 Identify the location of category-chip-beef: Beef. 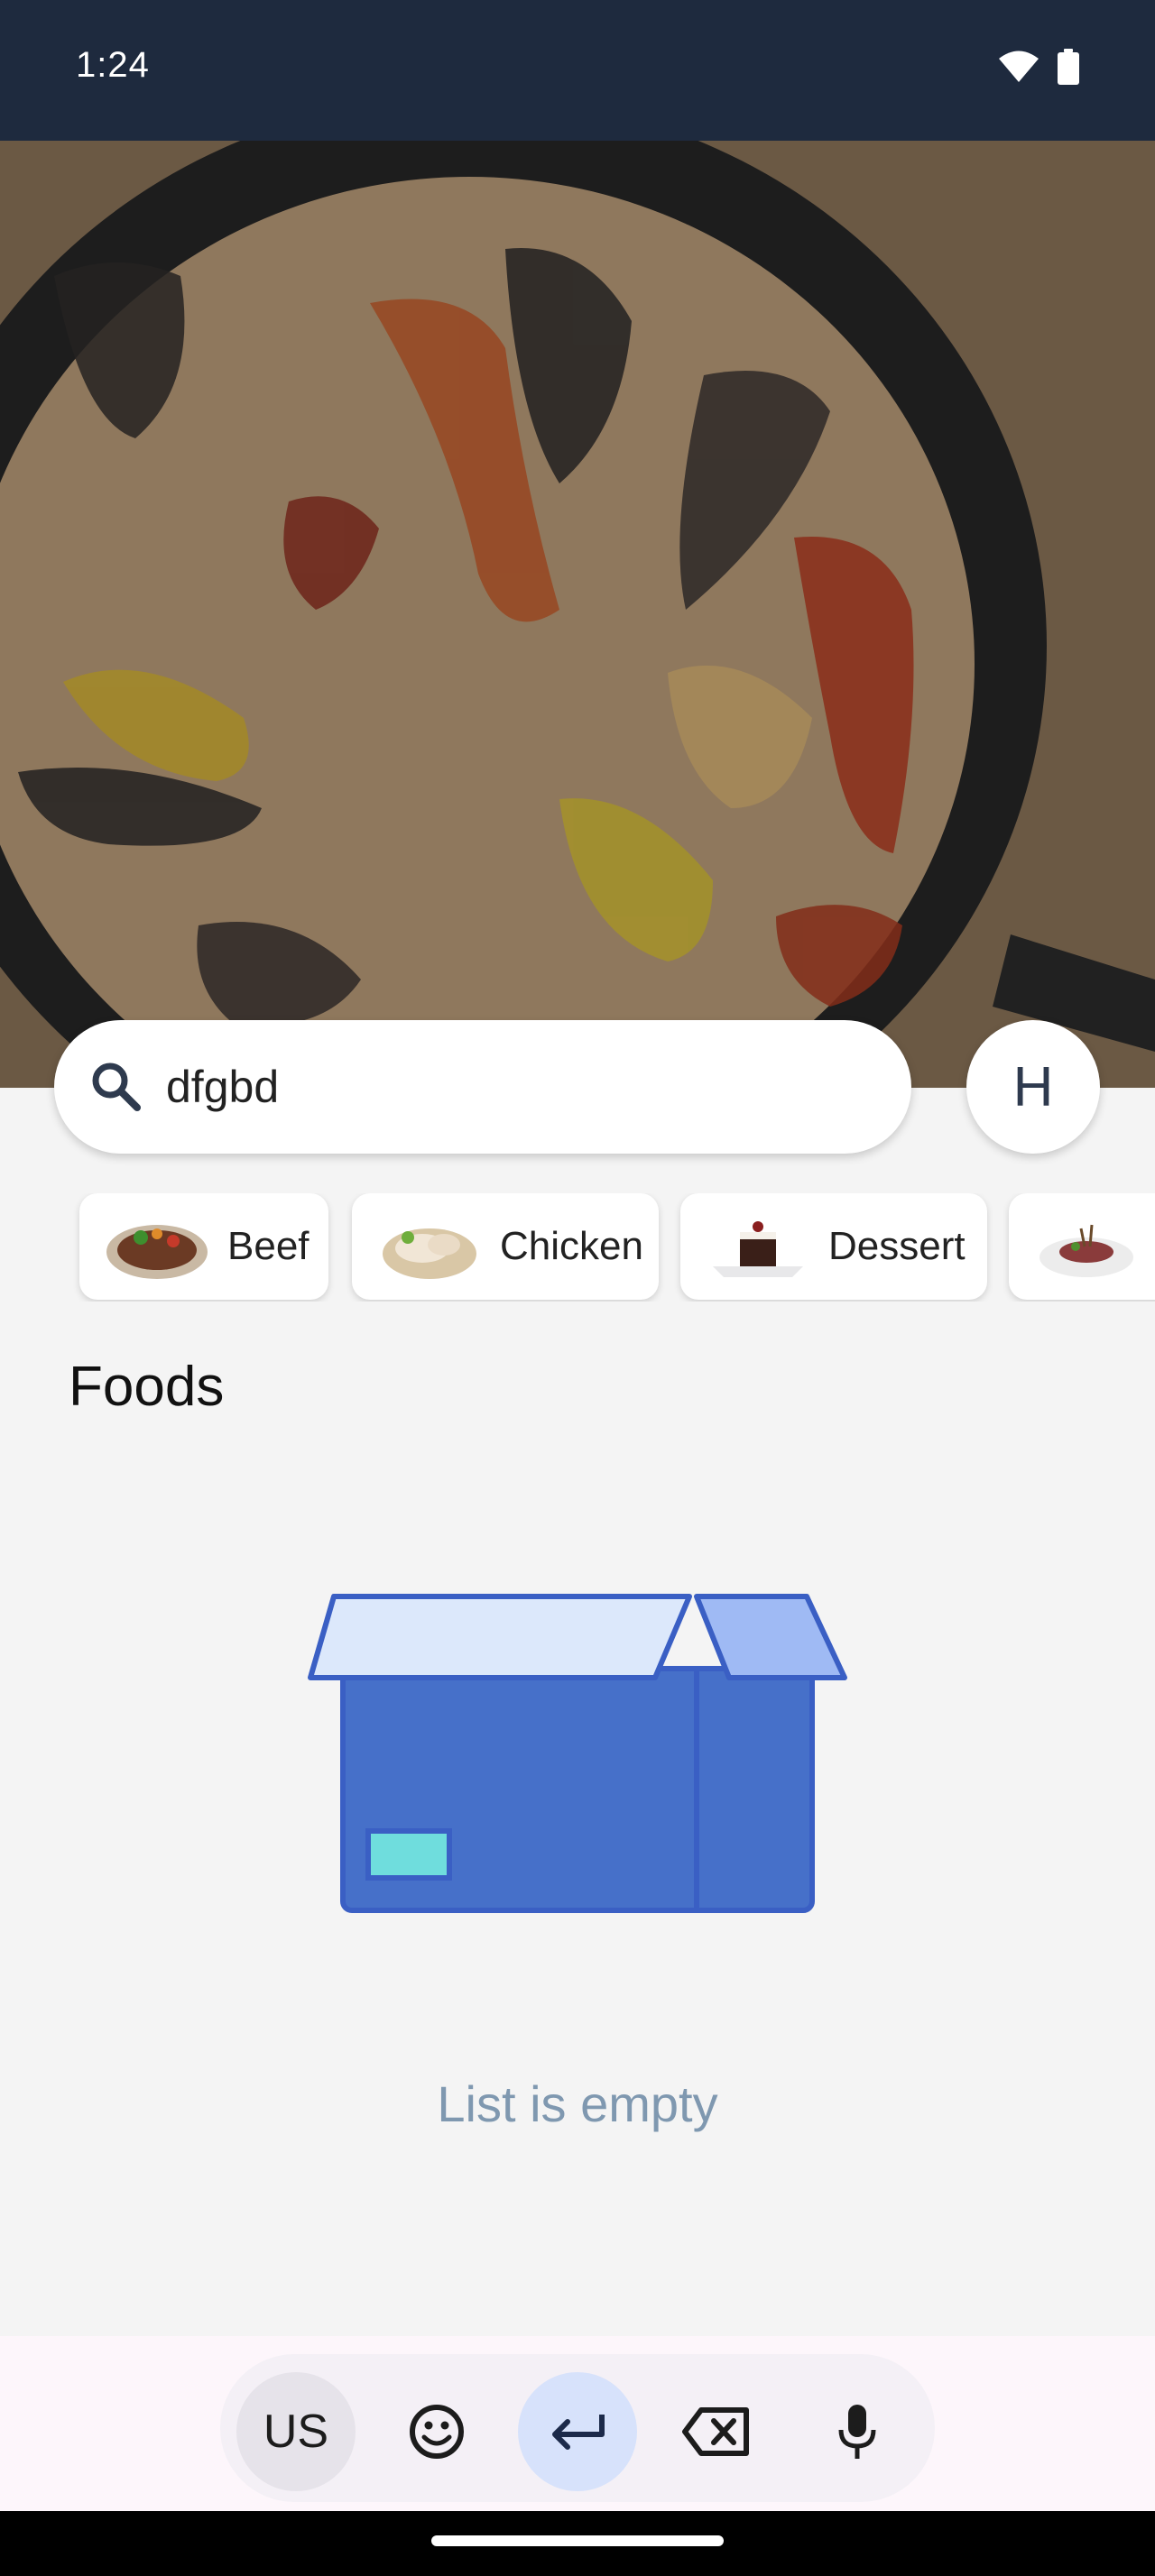
(203, 1247).